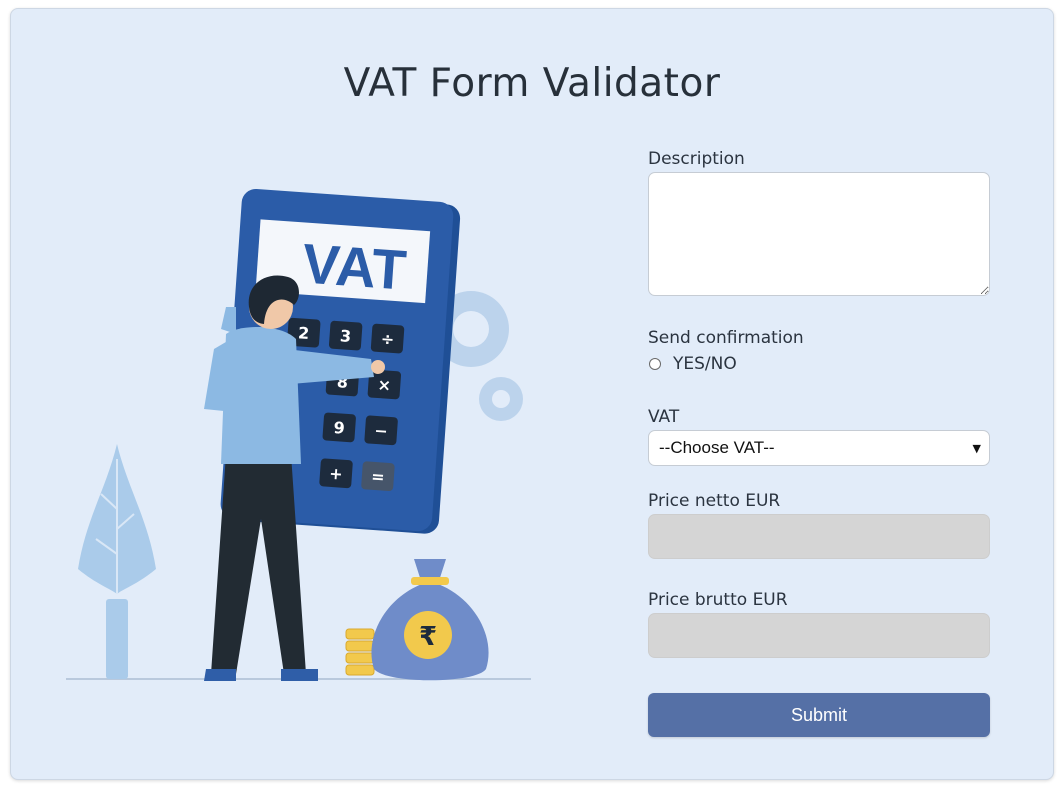  What do you see at coordinates (339, 428) in the screenshot?
I see `svg-text: 9` at bounding box center [339, 428].